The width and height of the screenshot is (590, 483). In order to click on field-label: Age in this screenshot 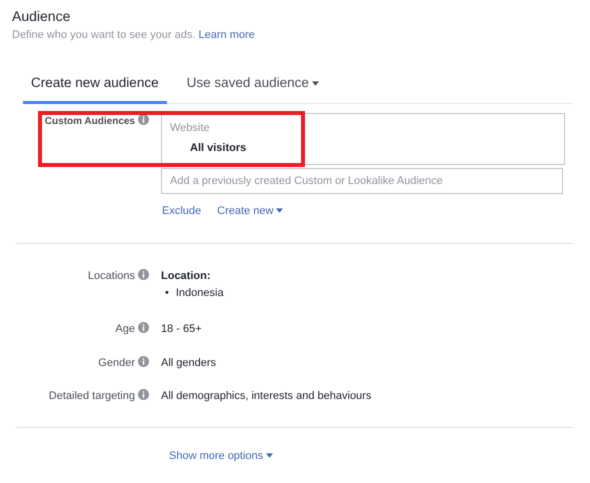, I will do `click(125, 329)`.